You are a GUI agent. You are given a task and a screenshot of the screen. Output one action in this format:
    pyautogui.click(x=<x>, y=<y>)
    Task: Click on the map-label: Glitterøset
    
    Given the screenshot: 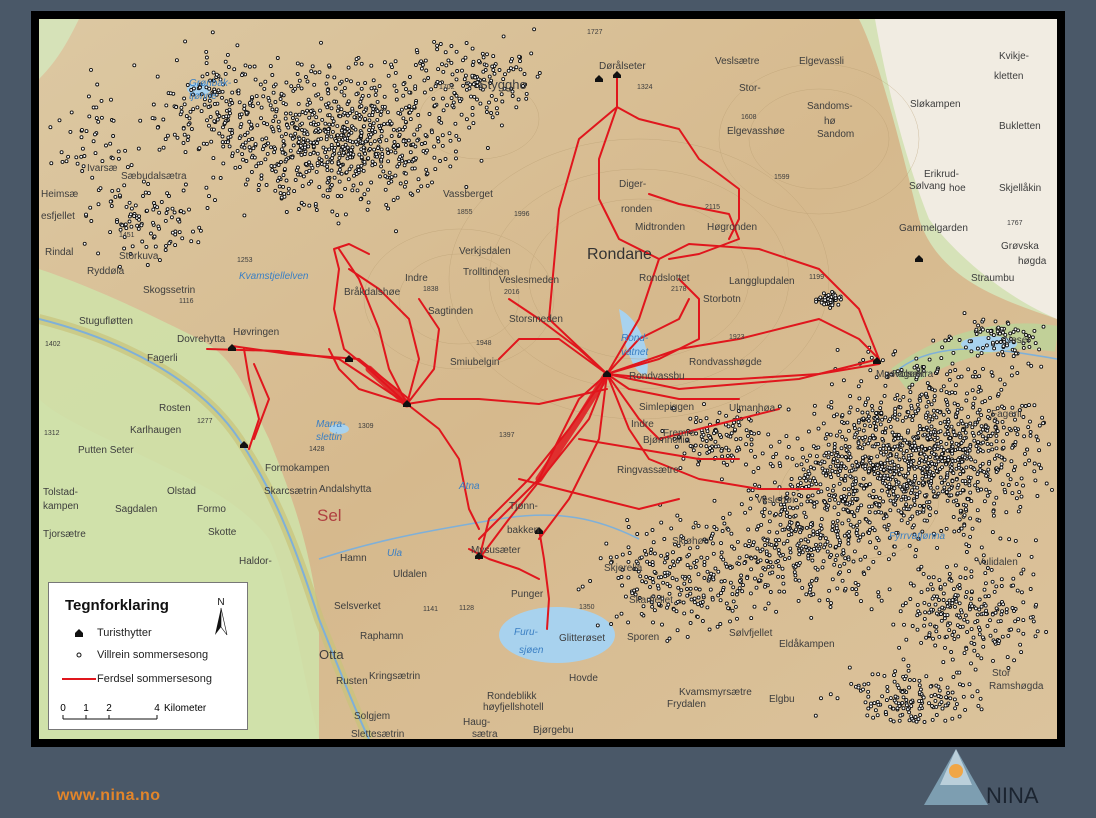 What is the action you would take?
    pyautogui.click(x=582, y=638)
    